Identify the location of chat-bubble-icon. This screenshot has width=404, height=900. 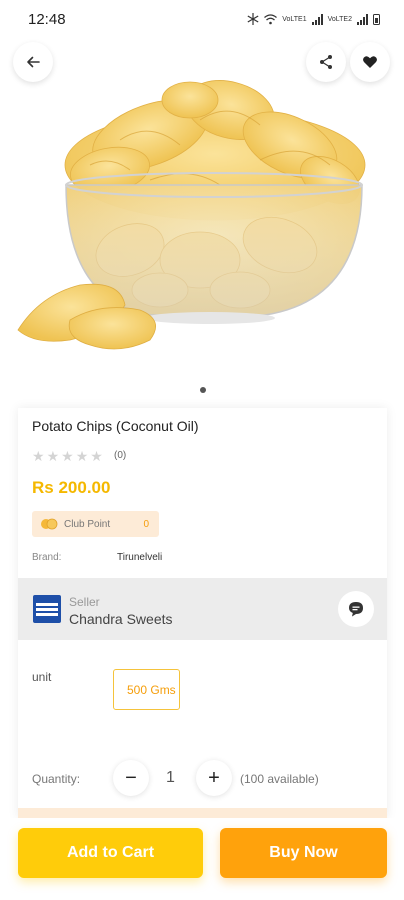
(356, 609).